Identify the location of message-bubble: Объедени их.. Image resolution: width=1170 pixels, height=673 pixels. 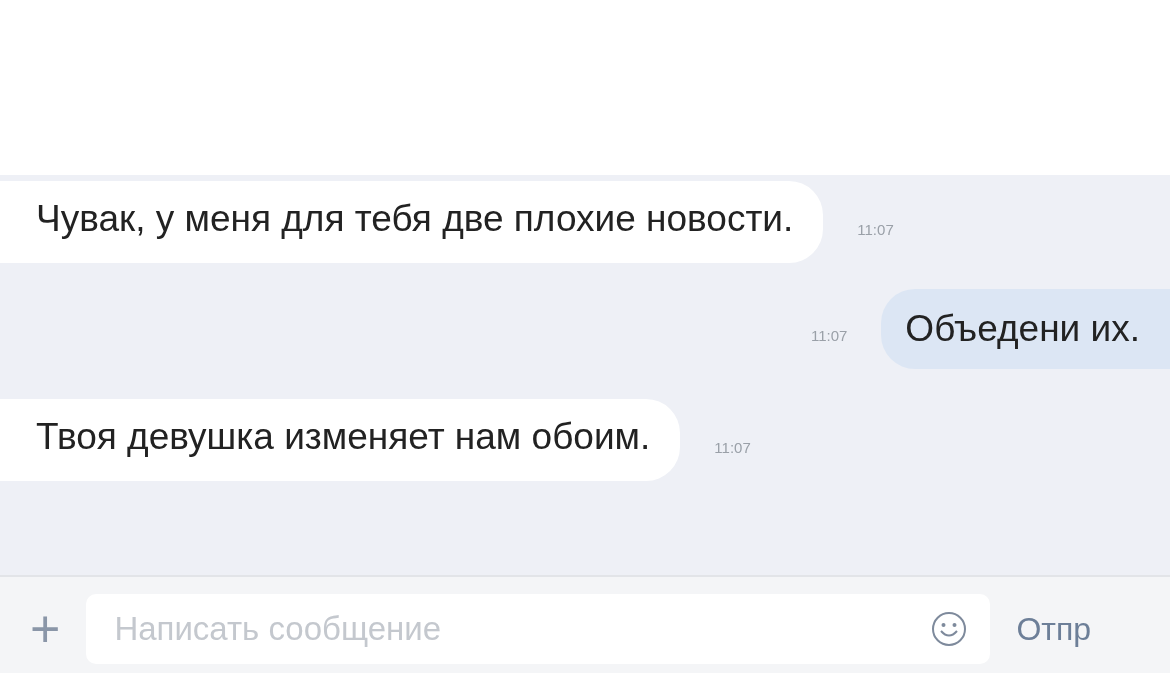
(1025, 329).